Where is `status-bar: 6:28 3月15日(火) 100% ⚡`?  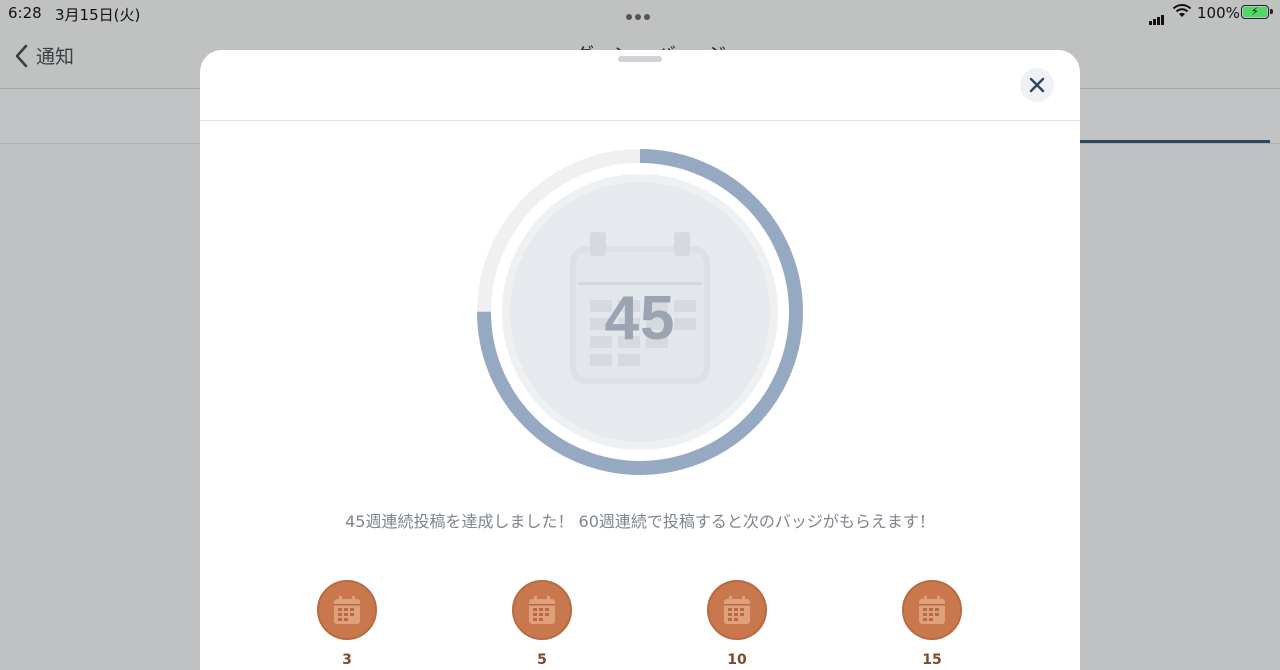 status-bar: 6:28 3月15日(火) 100% ⚡ is located at coordinates (640, 13).